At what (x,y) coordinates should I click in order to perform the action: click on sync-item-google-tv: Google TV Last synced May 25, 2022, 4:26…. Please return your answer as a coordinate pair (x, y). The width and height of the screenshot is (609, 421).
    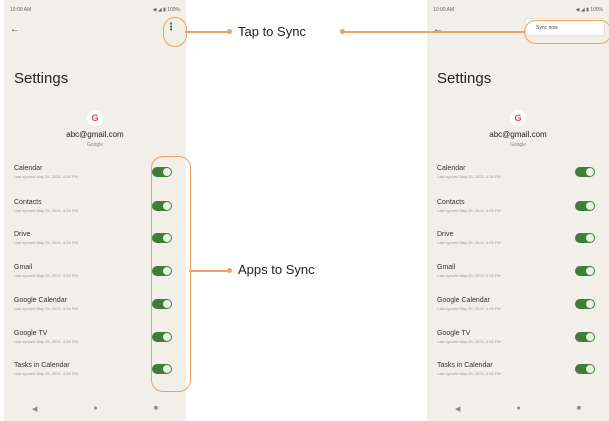
    Looking at the image, I should click on (519, 340).